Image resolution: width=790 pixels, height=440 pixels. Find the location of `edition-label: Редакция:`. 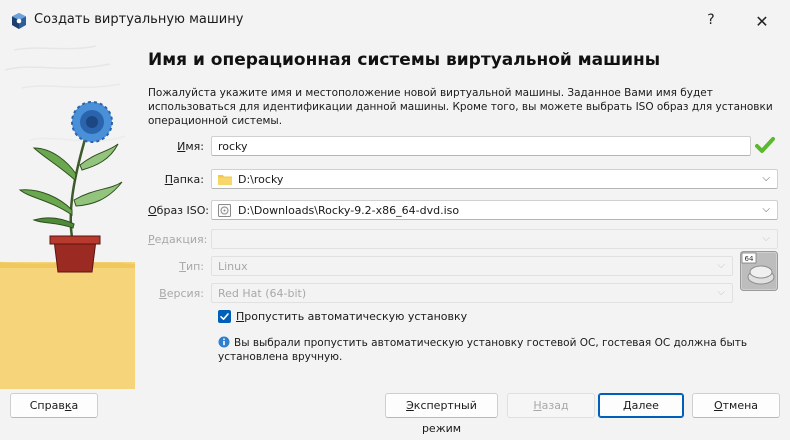

edition-label: Редакция: is located at coordinates (178, 239).